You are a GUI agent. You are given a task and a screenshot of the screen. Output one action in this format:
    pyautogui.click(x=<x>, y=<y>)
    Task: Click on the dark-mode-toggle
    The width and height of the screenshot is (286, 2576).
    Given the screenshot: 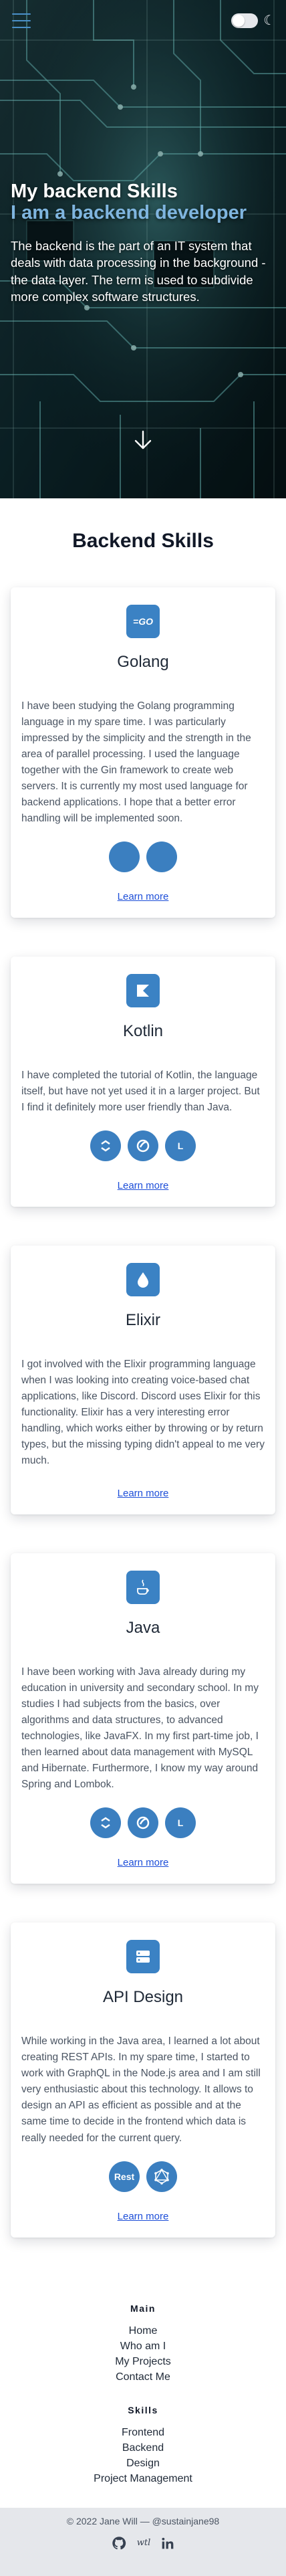 What is the action you would take?
    pyautogui.click(x=245, y=20)
    